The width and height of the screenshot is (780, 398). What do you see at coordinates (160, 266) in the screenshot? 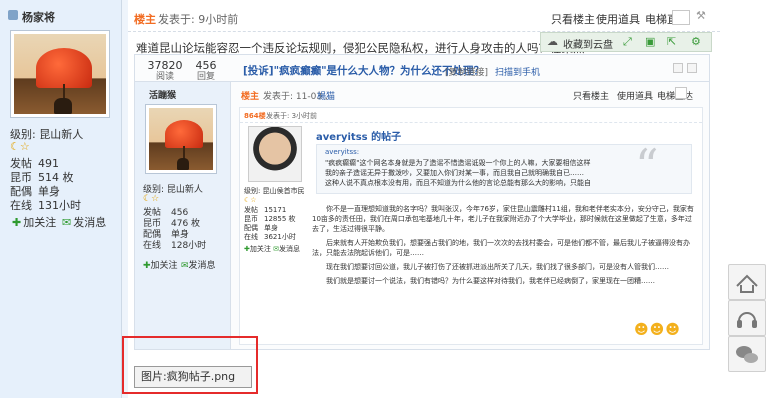
I see `inner-follow: ✚加关注` at bounding box center [160, 266].